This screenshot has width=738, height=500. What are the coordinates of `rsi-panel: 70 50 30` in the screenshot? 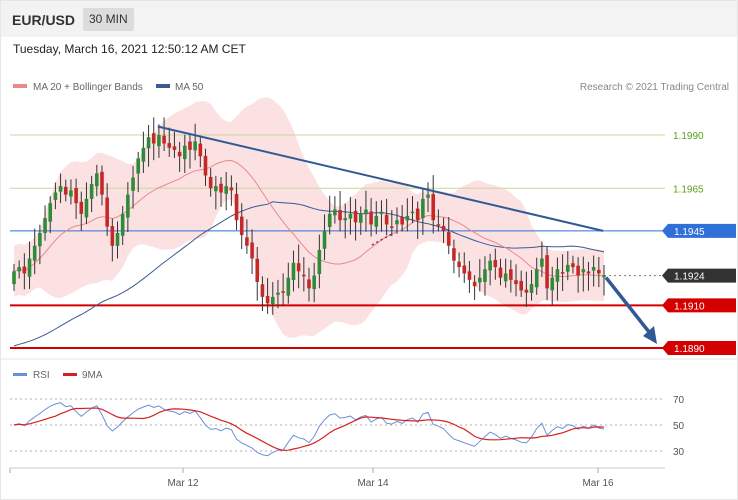 It's located at (347, 426).